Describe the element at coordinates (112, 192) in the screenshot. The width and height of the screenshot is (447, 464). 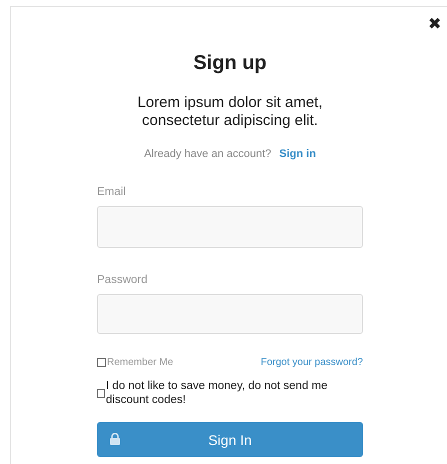
I see `field-label: Email` at that location.